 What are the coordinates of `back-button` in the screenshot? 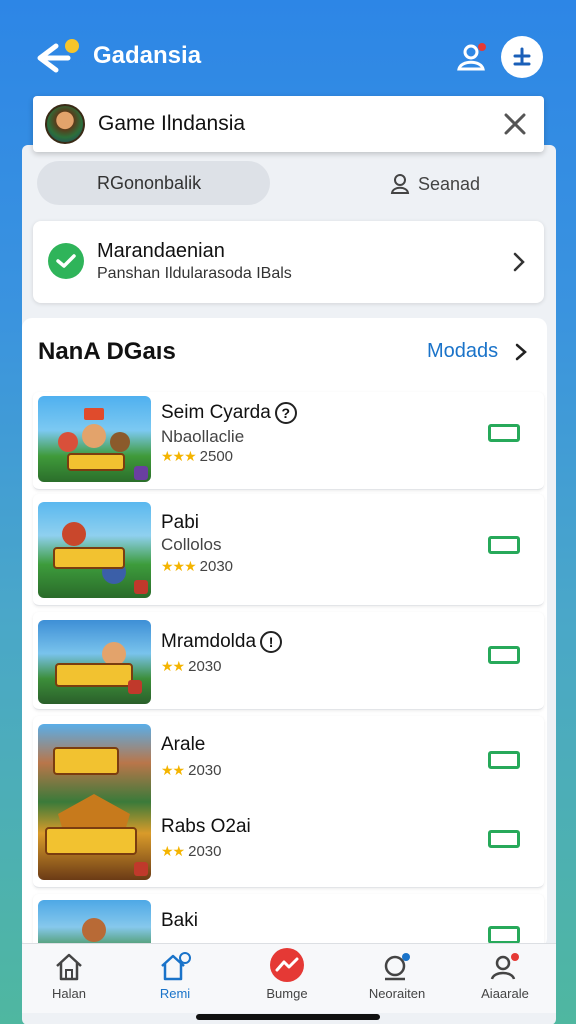 It's located at (60, 59).